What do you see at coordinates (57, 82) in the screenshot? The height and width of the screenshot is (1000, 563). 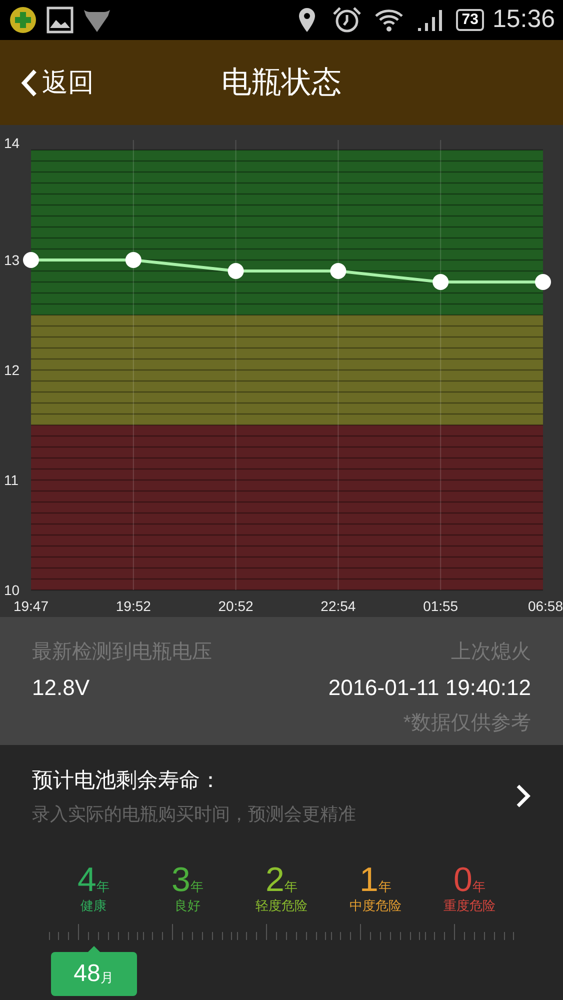 I see `back-button: 返回` at bounding box center [57, 82].